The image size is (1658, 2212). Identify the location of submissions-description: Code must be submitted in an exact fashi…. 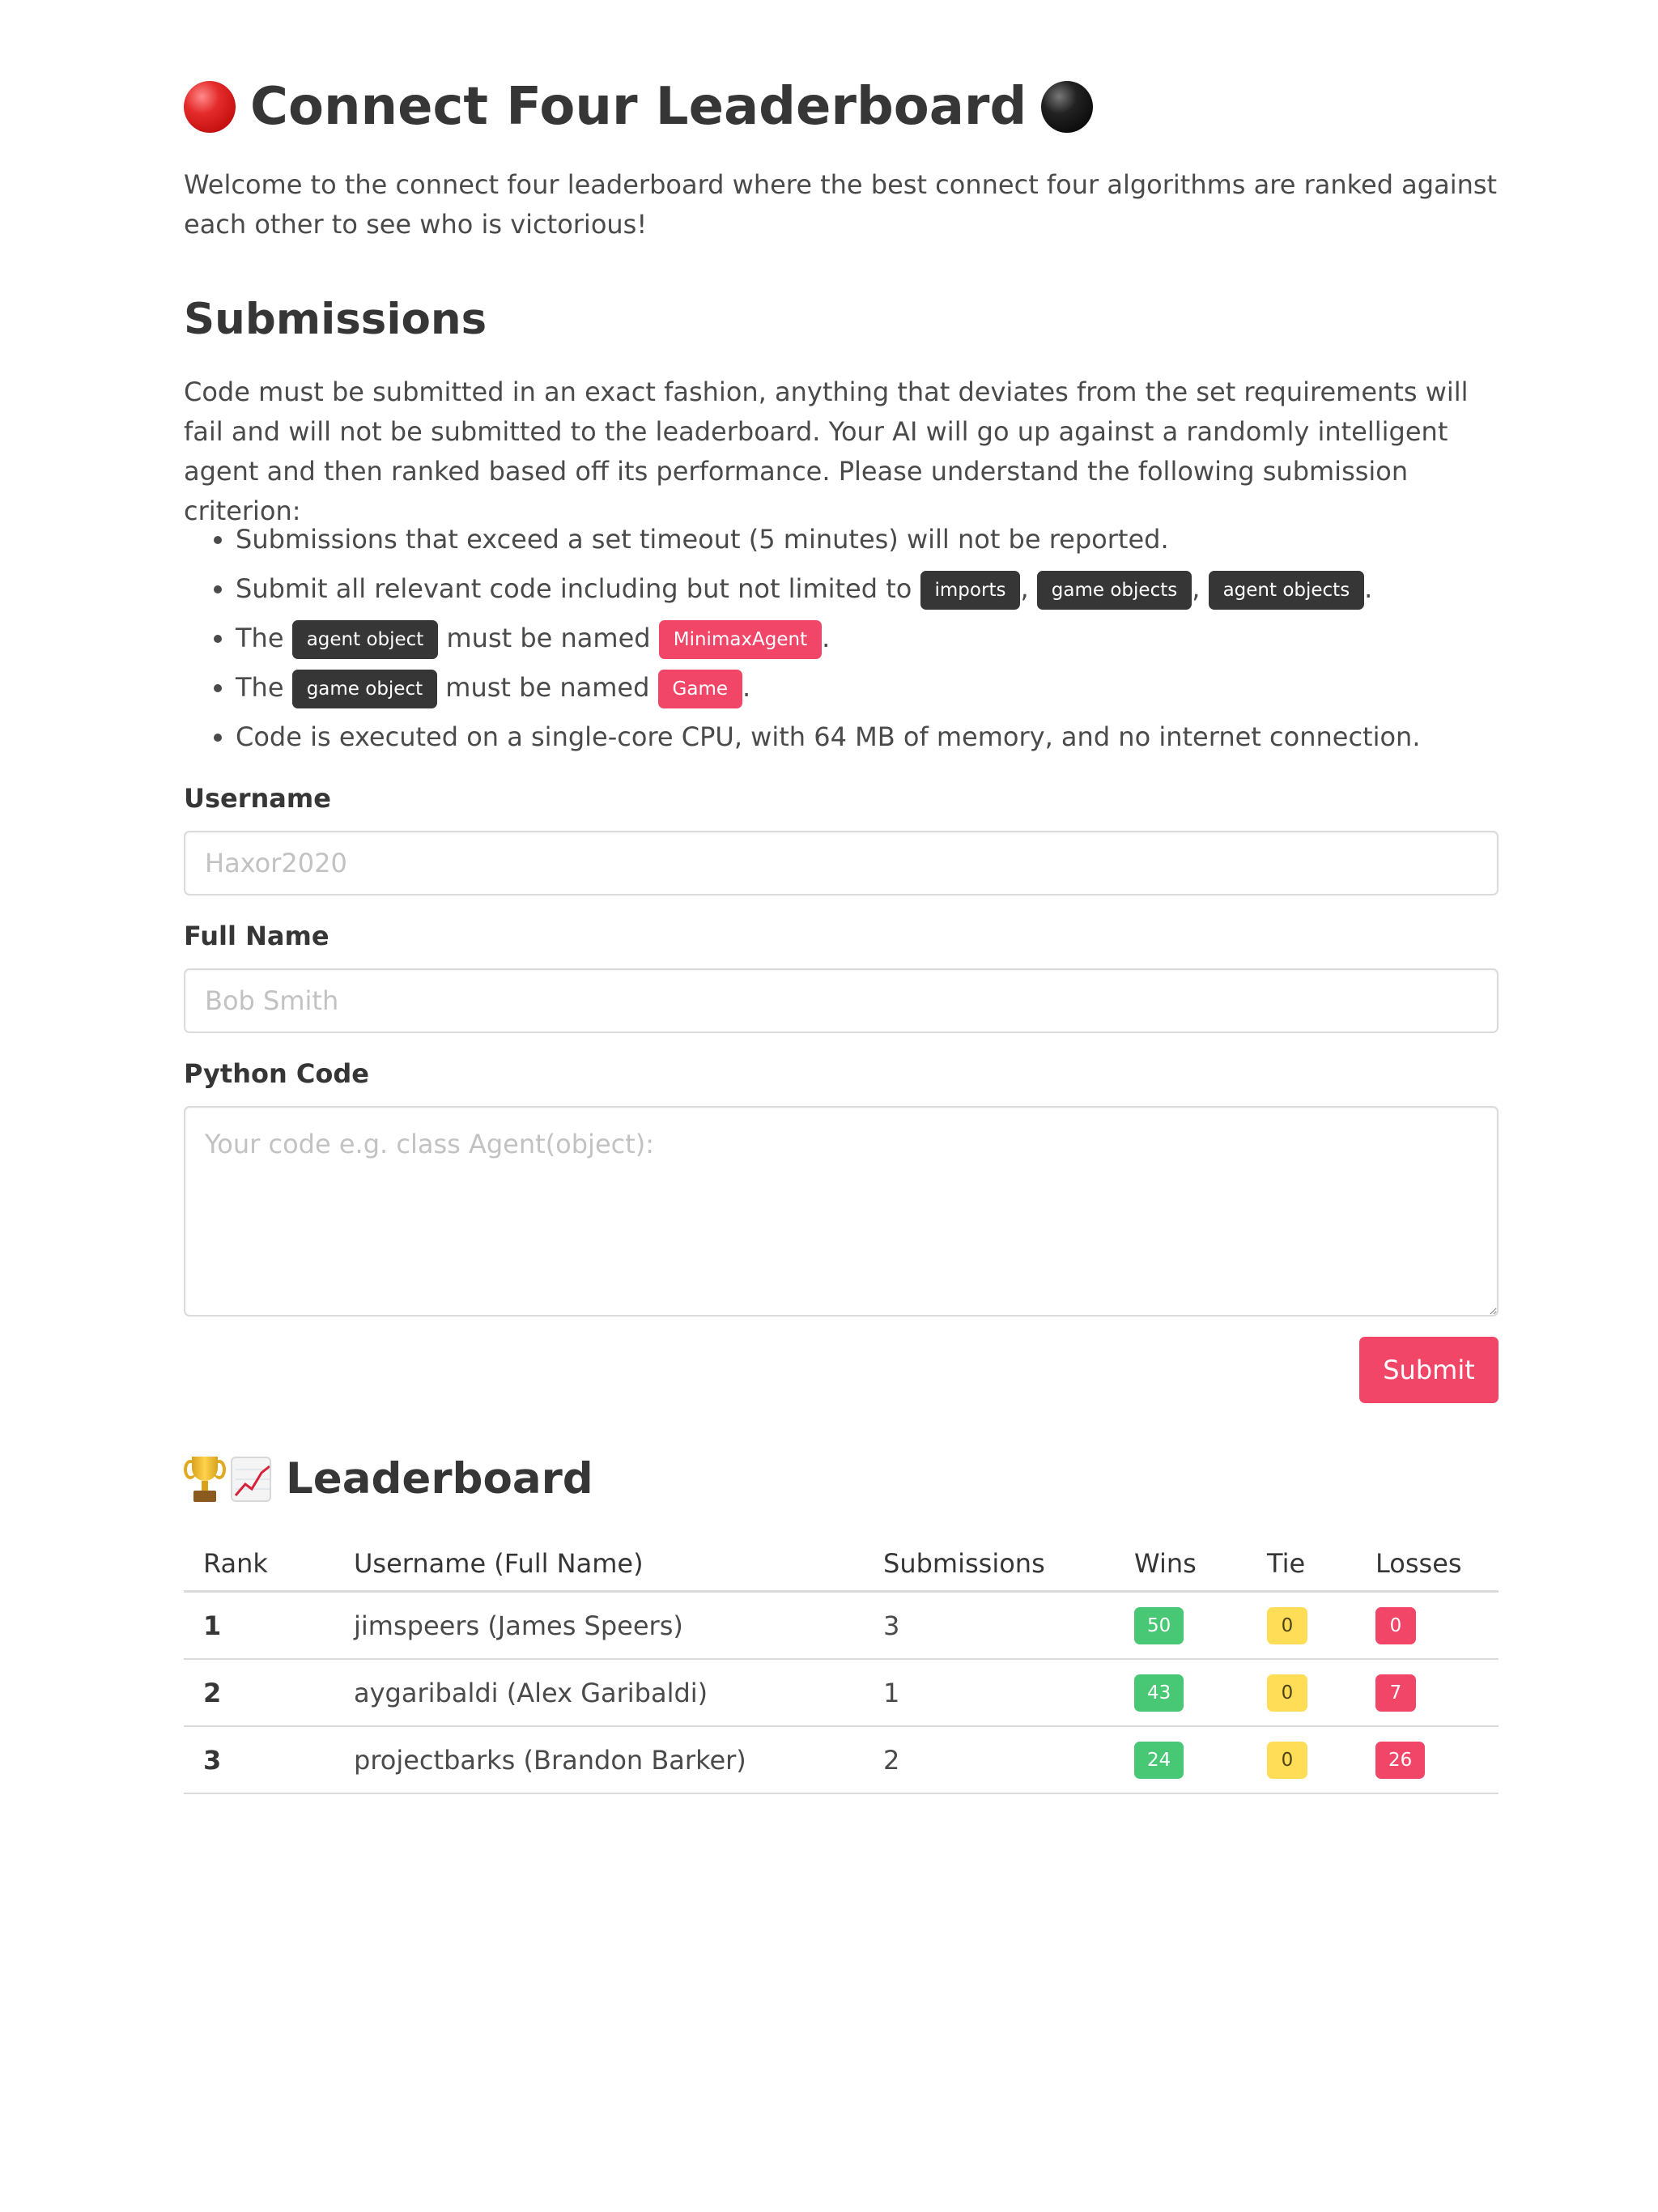
(826, 451).